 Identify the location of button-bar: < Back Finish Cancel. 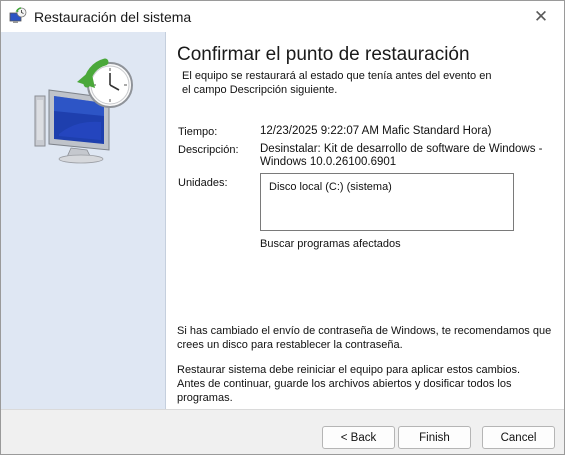
(282, 431).